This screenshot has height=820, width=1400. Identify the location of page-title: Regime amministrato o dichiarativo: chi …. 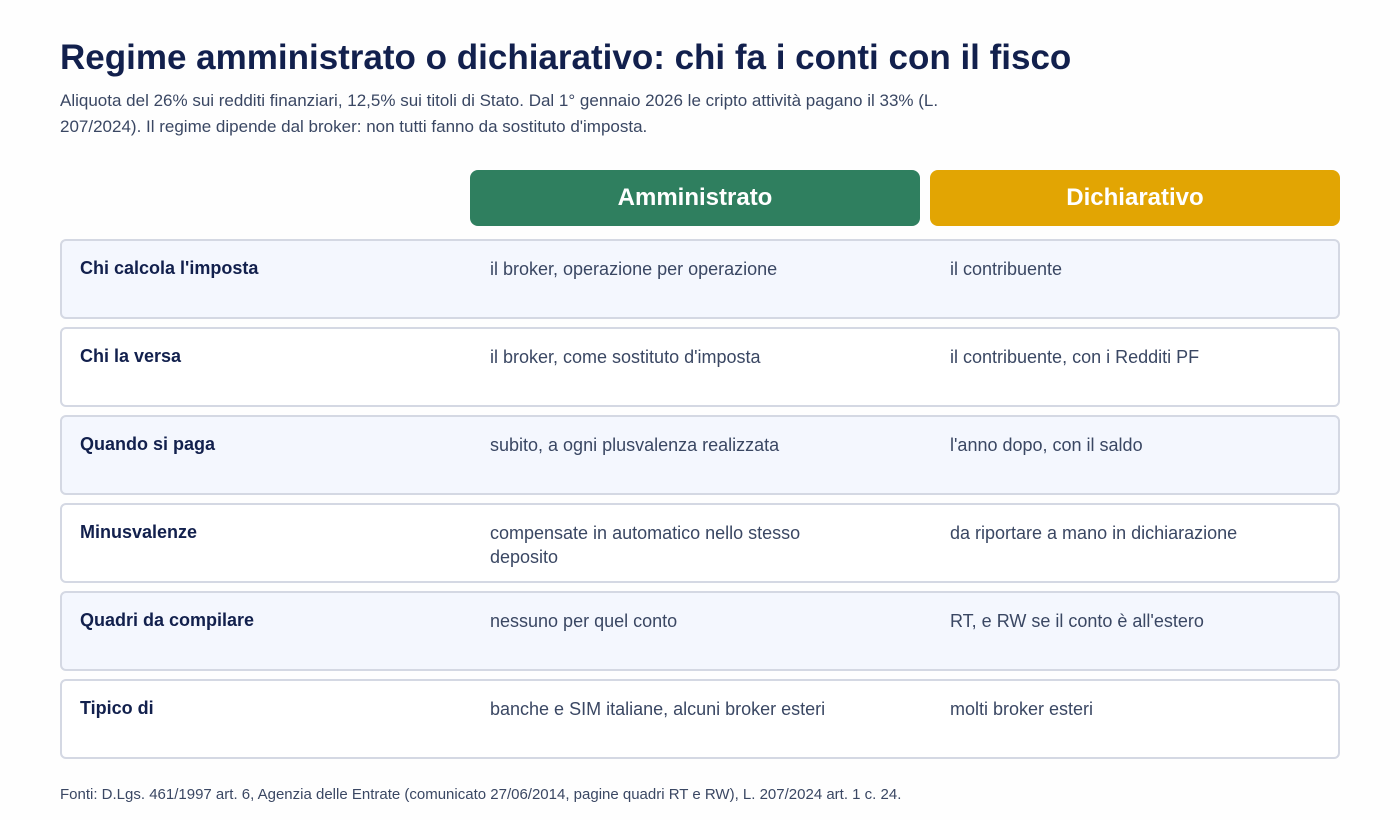
(566, 57).